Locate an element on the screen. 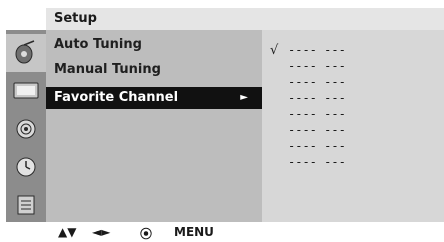 The width and height of the screenshot is (444, 242). menu-item-favorite-channel: Favorite Channel ► is located at coordinates (154, 98).